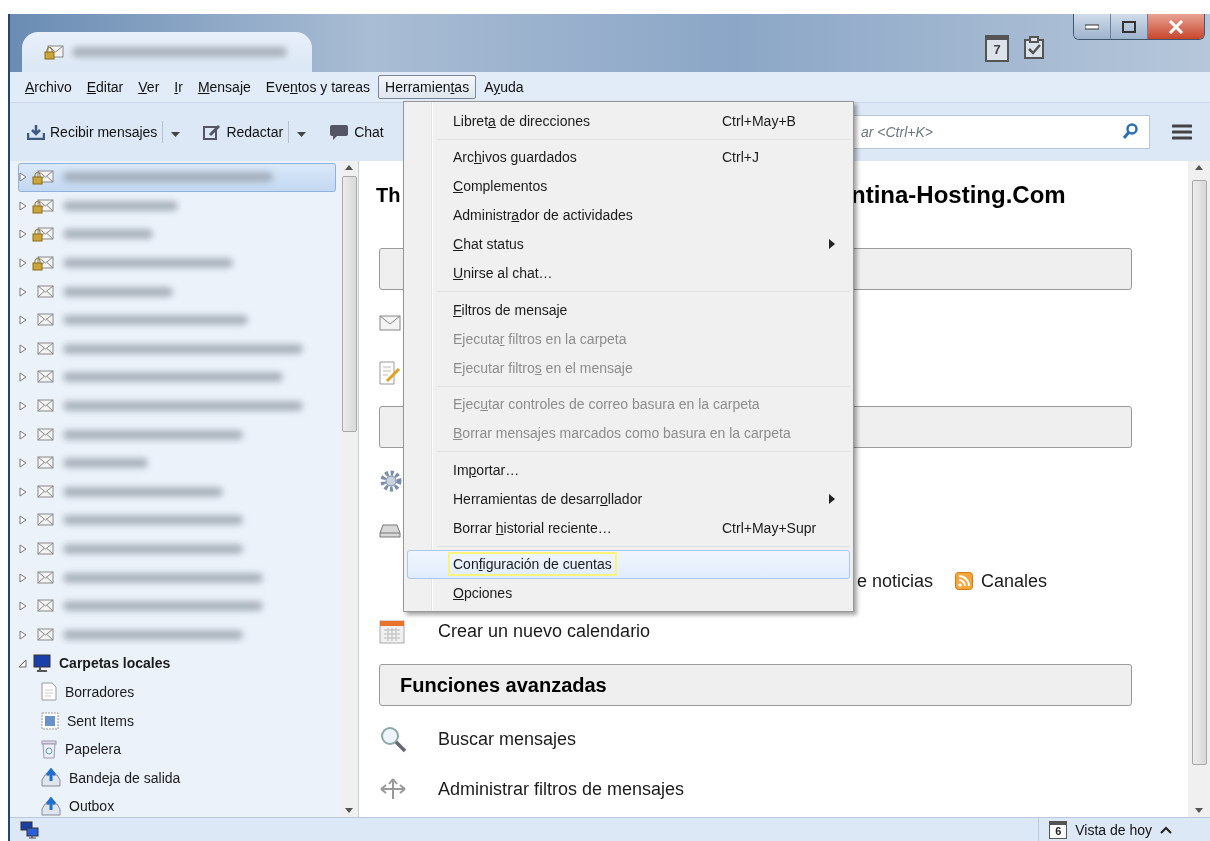 The width and height of the screenshot is (1210, 841). Describe the element at coordinates (30, 829) in the screenshot. I see `network-icon` at that location.